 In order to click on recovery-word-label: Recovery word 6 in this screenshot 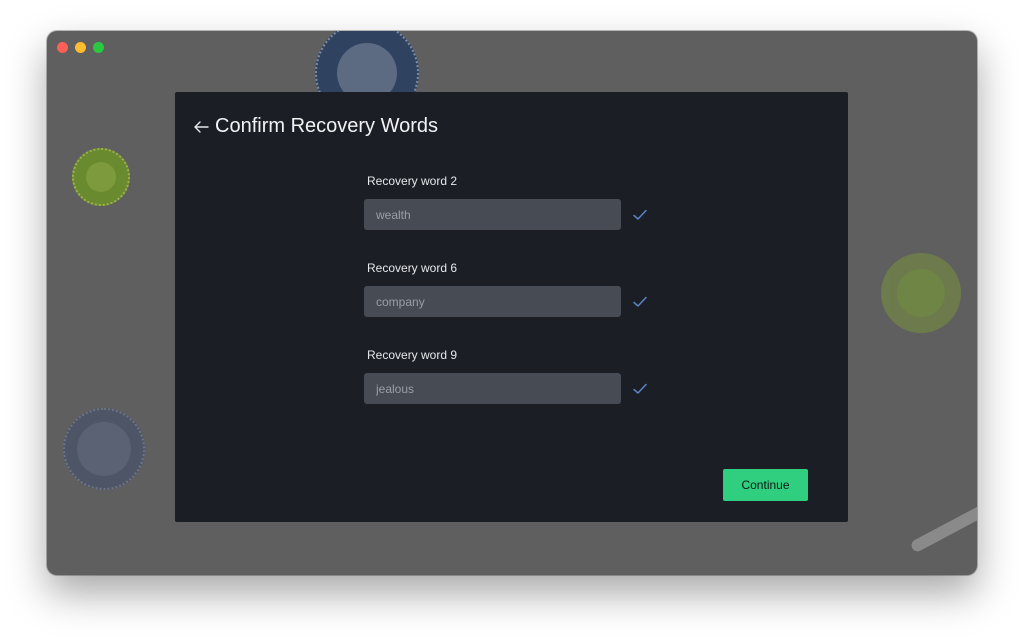, I will do `click(412, 268)`.